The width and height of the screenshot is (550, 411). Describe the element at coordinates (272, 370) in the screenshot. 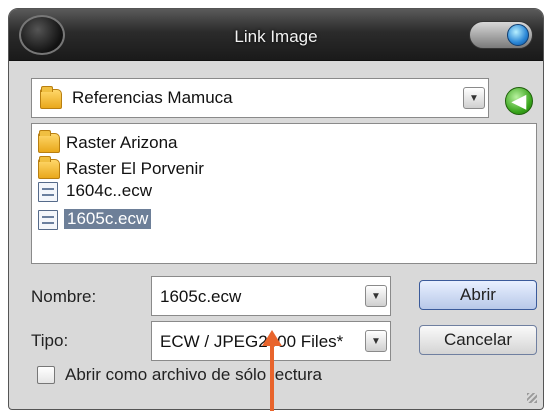

I see `annotation-arrow-icon` at that location.